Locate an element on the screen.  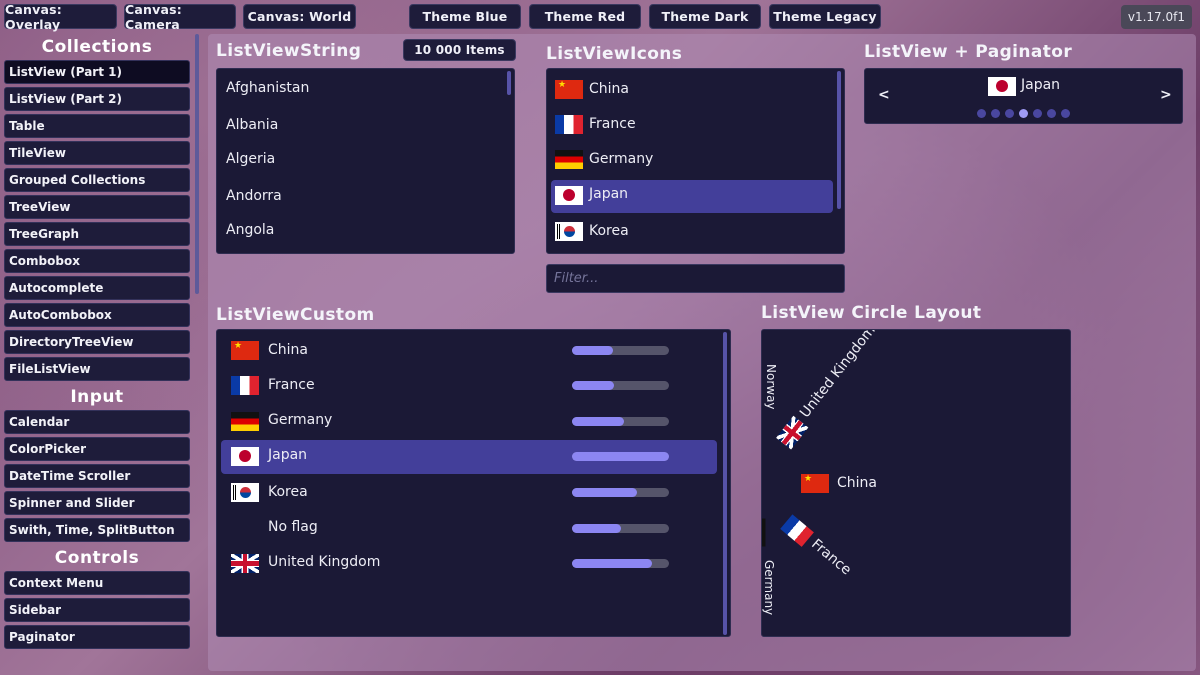
lv-circle-title: ListView Circle Layout is located at coordinates (871, 313).